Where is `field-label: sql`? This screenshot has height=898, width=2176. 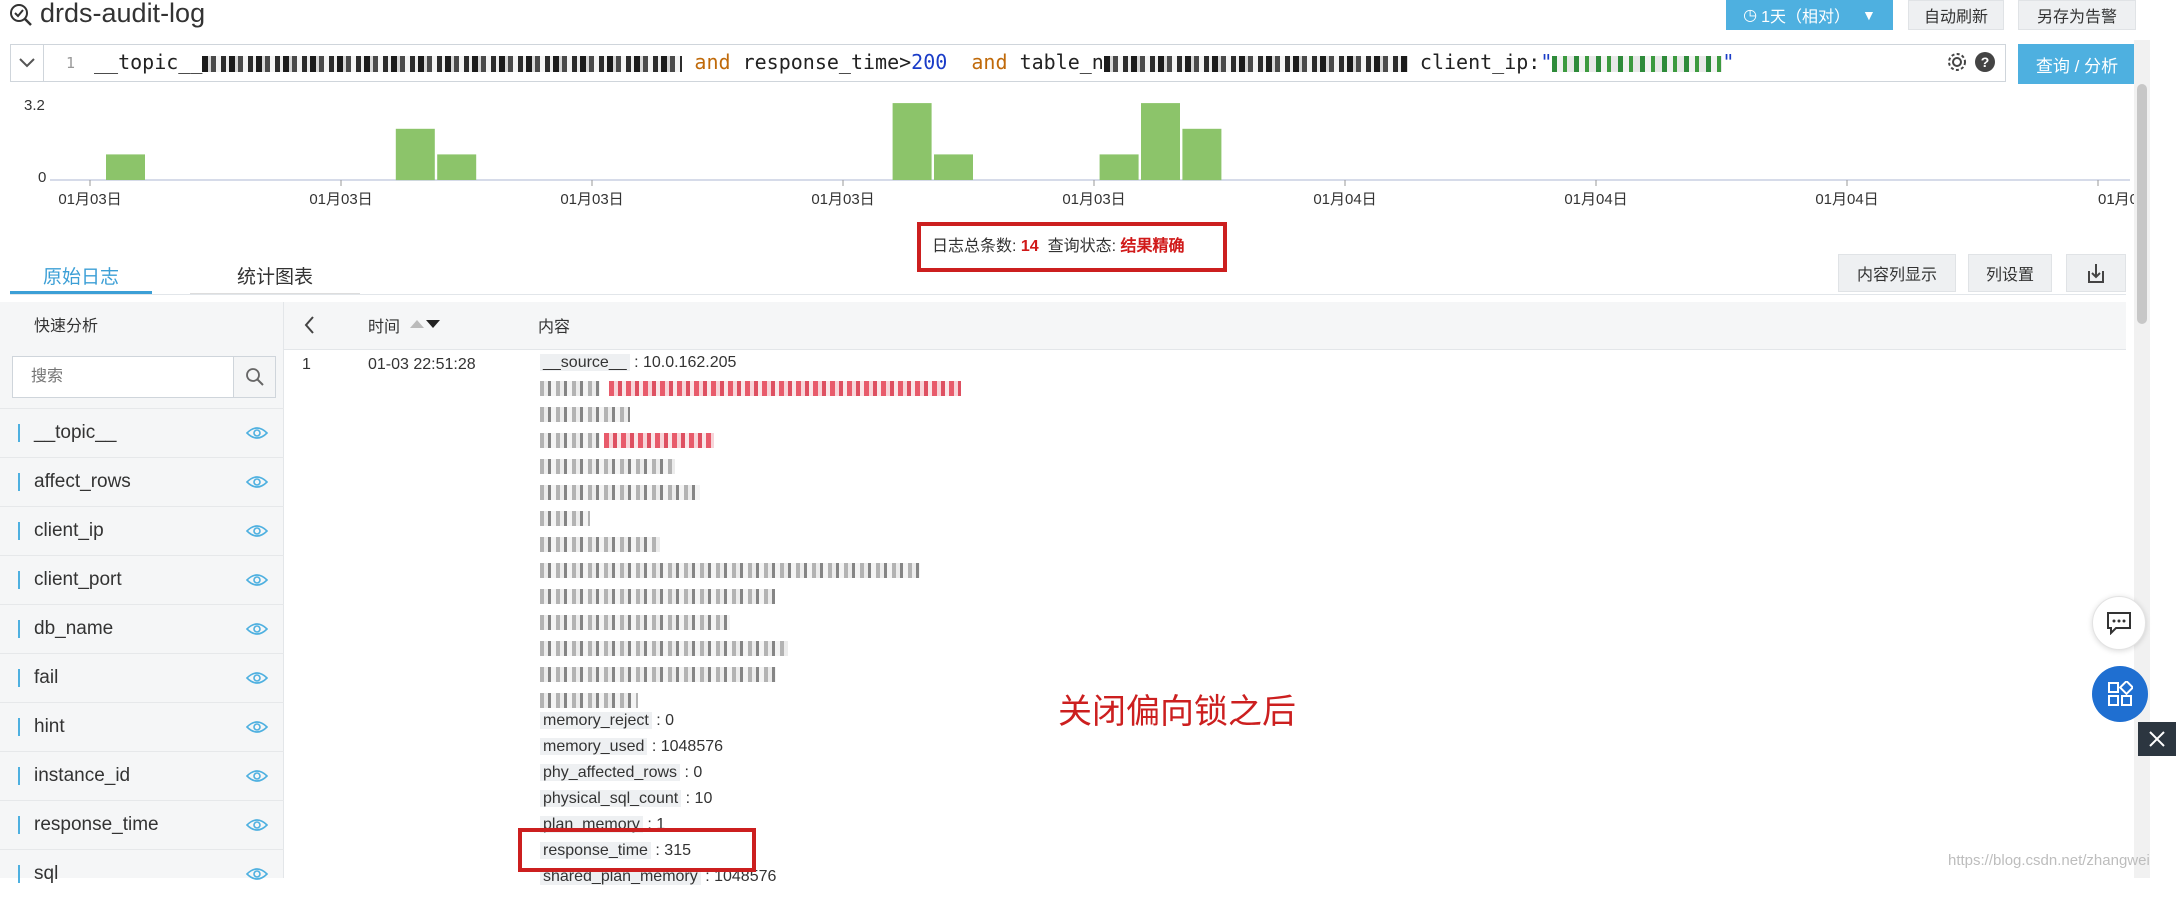 field-label: sql is located at coordinates (46, 873).